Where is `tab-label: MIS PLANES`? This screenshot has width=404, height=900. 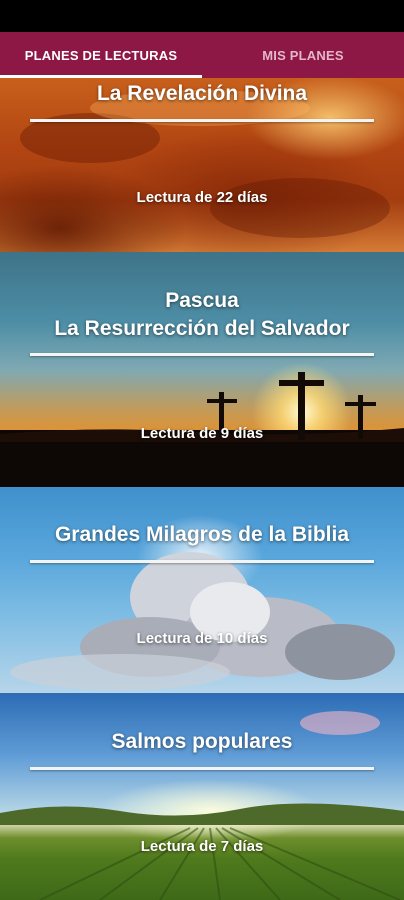
tab-label: MIS PLANES is located at coordinates (303, 55).